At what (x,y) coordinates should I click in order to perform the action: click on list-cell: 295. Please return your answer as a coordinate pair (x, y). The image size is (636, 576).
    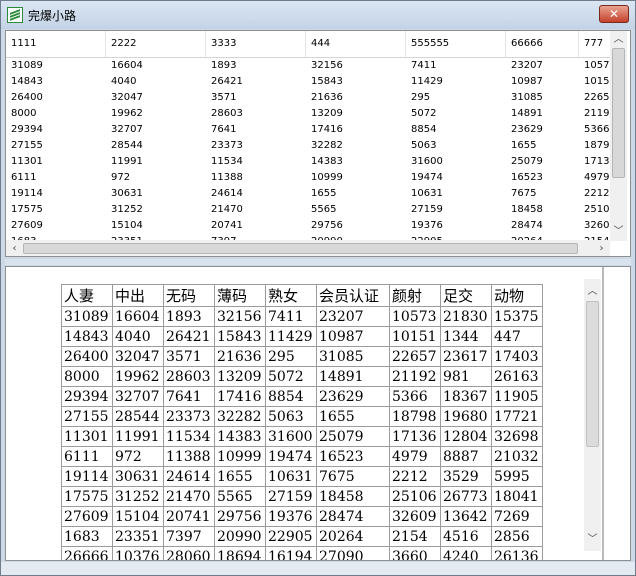
    Looking at the image, I should click on (421, 97).